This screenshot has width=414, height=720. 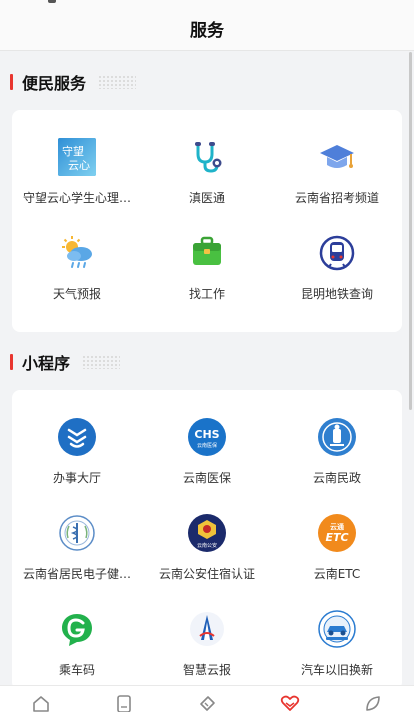 I want to click on service-tile: 云南省招考频道, so click(x=337, y=184).